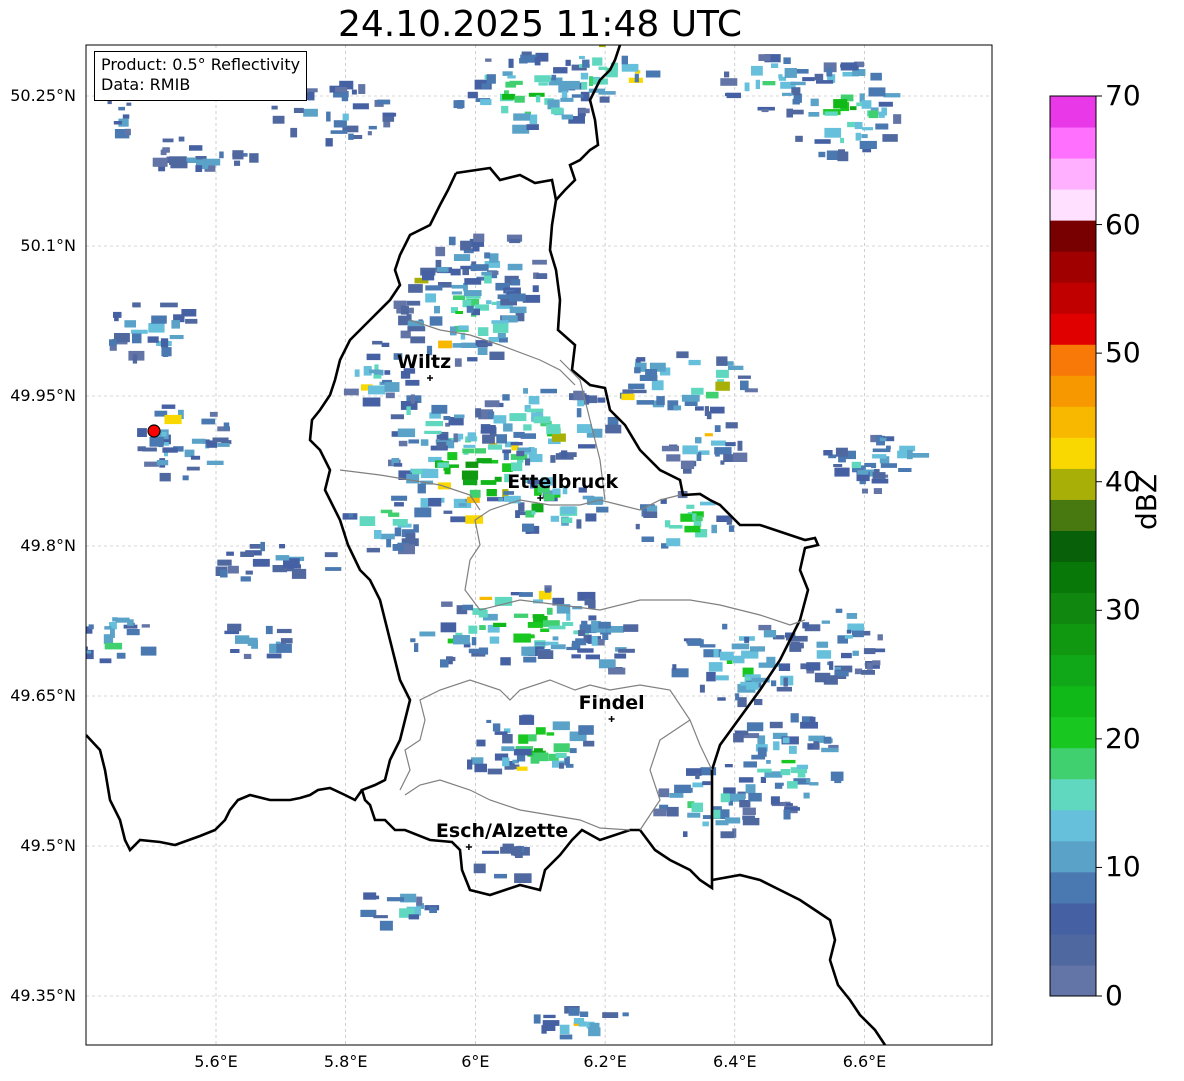  I want to click on colorbar-tick-label: 70, so click(1123, 95).